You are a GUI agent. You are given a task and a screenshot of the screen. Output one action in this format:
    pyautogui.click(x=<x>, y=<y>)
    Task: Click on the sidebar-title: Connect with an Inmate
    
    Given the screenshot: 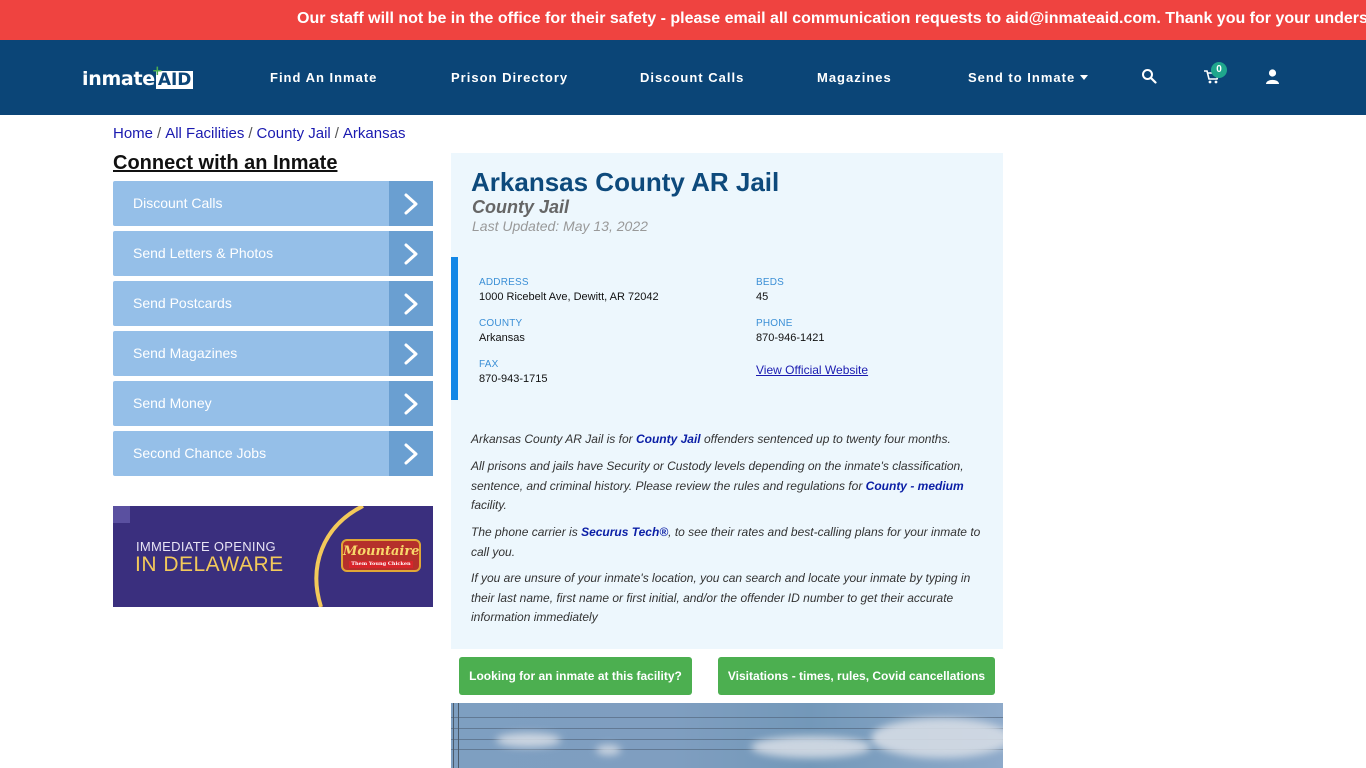 What is the action you would take?
    pyautogui.click(x=225, y=163)
    